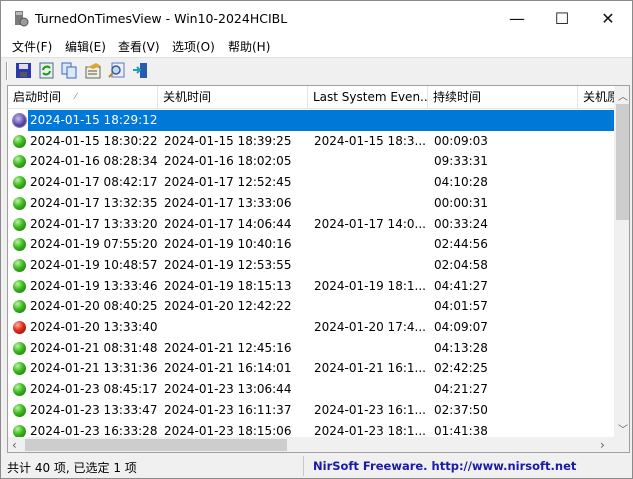 The image size is (633, 479). What do you see at coordinates (161, 18) in the screenshot?
I see `window-title: TurnedOnTimesView - Win10-2024HCIBL` at bounding box center [161, 18].